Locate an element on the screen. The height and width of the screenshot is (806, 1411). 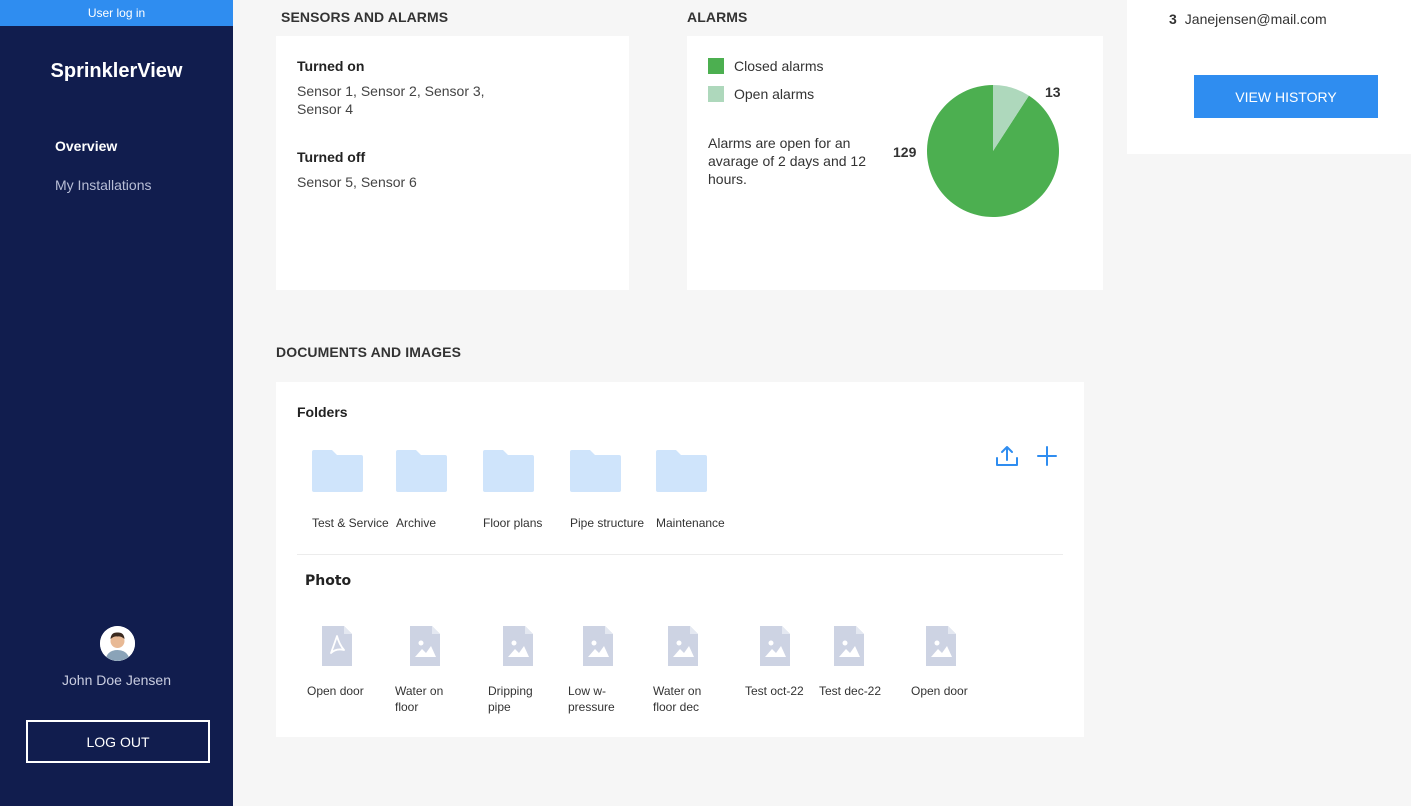
app-brand: SprinklerView is located at coordinates (116, 71).